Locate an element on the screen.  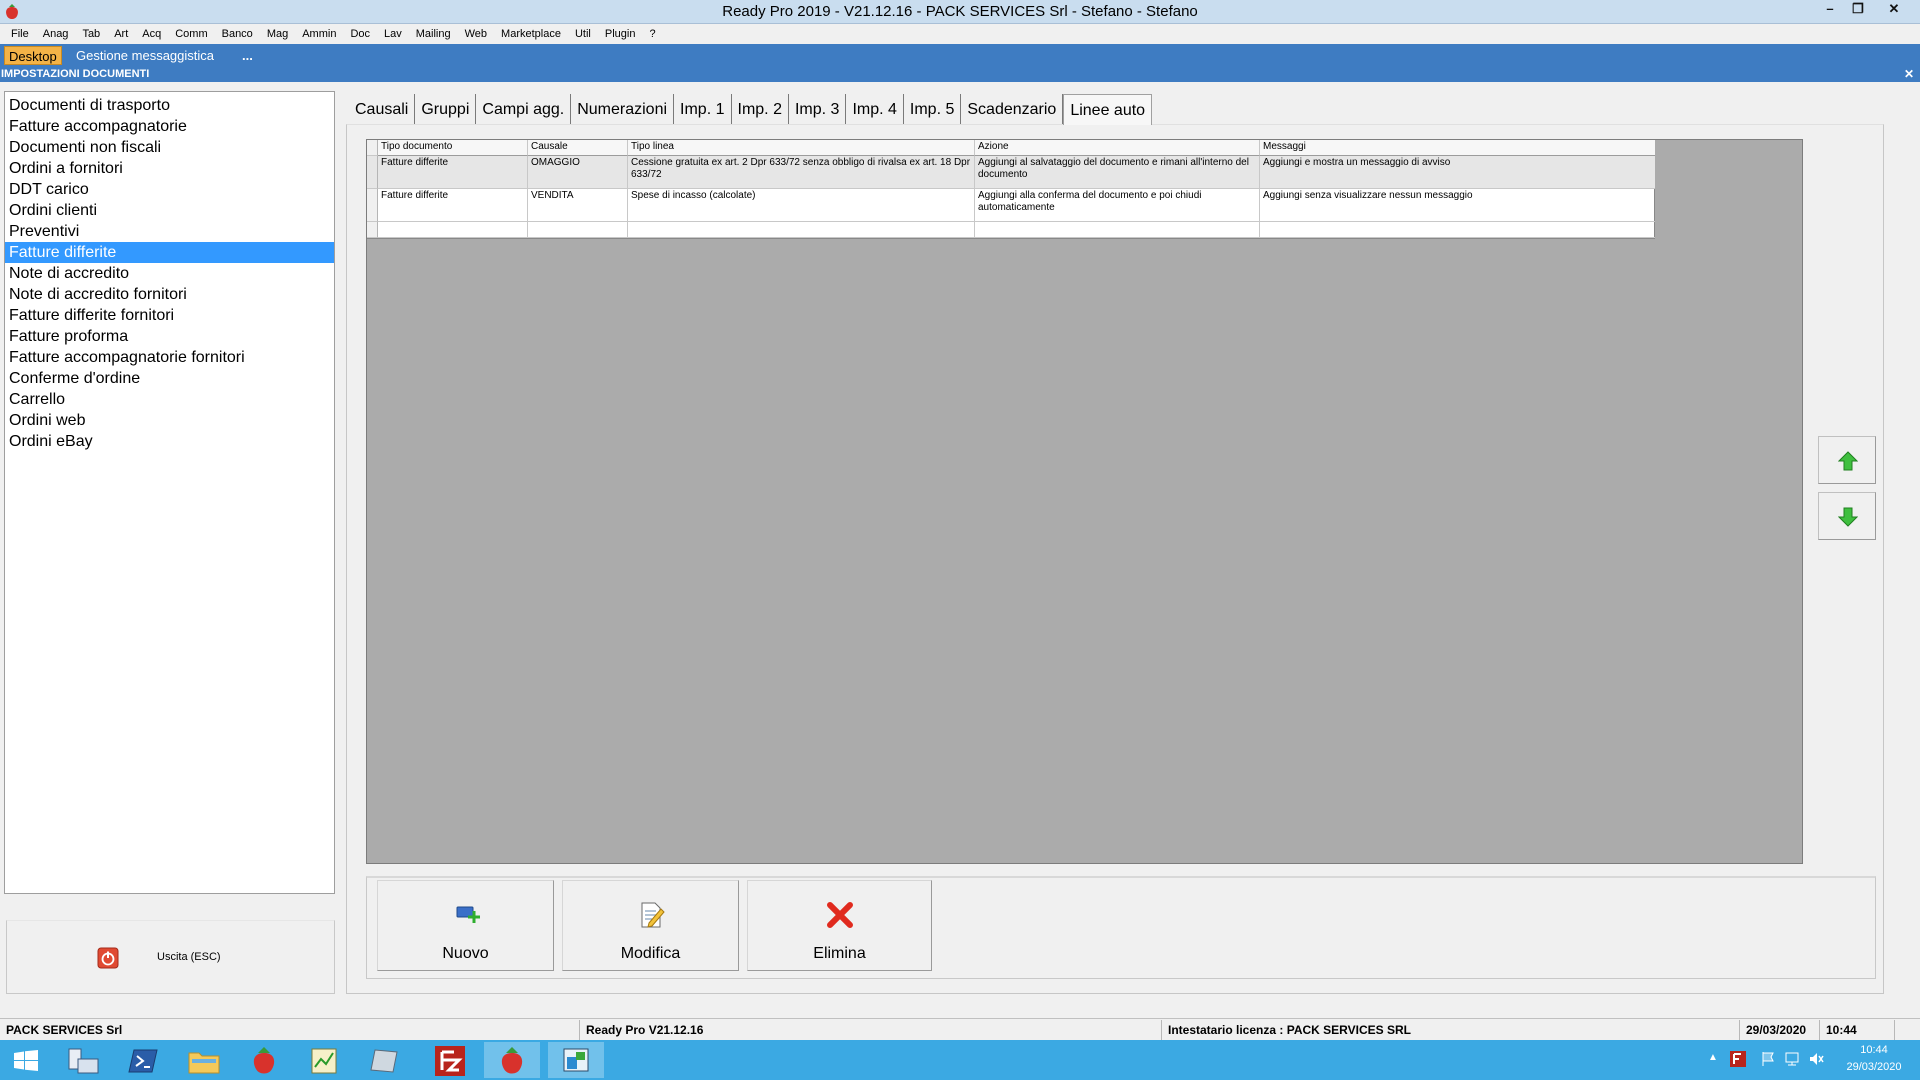
move-down-button is located at coordinates (1847, 516).